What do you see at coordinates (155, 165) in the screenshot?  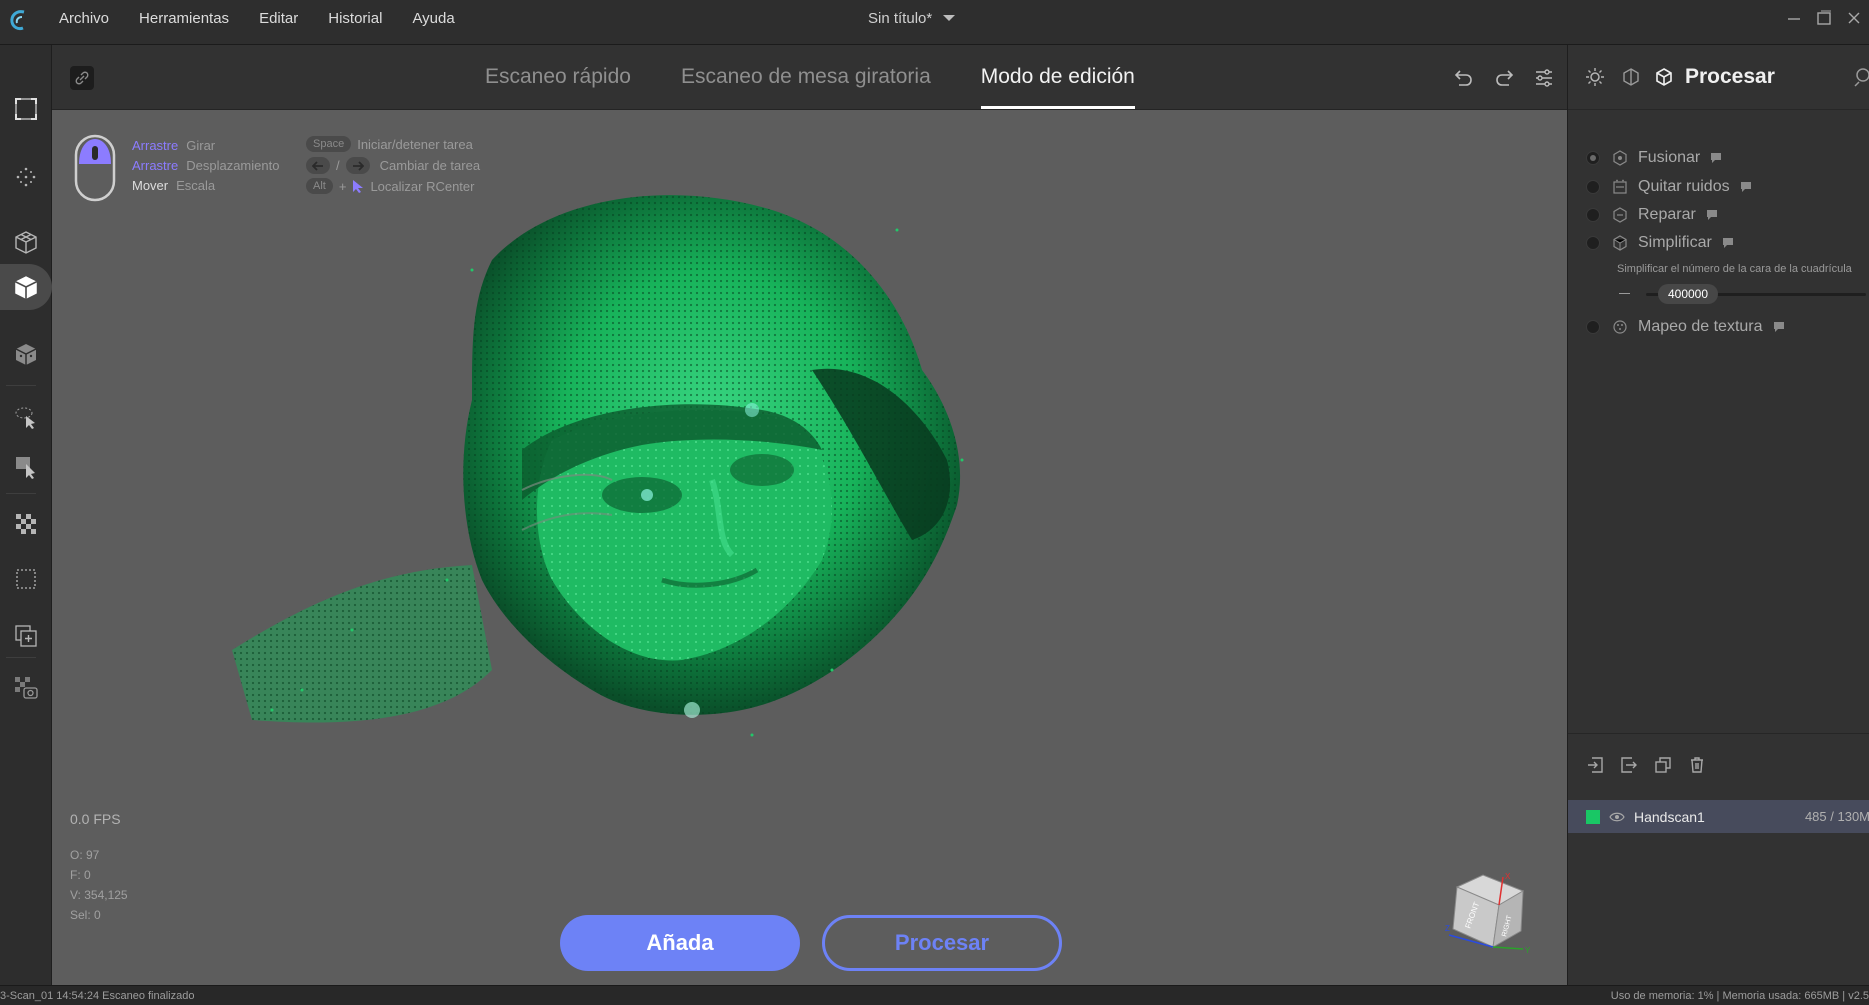 I see `hint-key: Arrastre` at bounding box center [155, 165].